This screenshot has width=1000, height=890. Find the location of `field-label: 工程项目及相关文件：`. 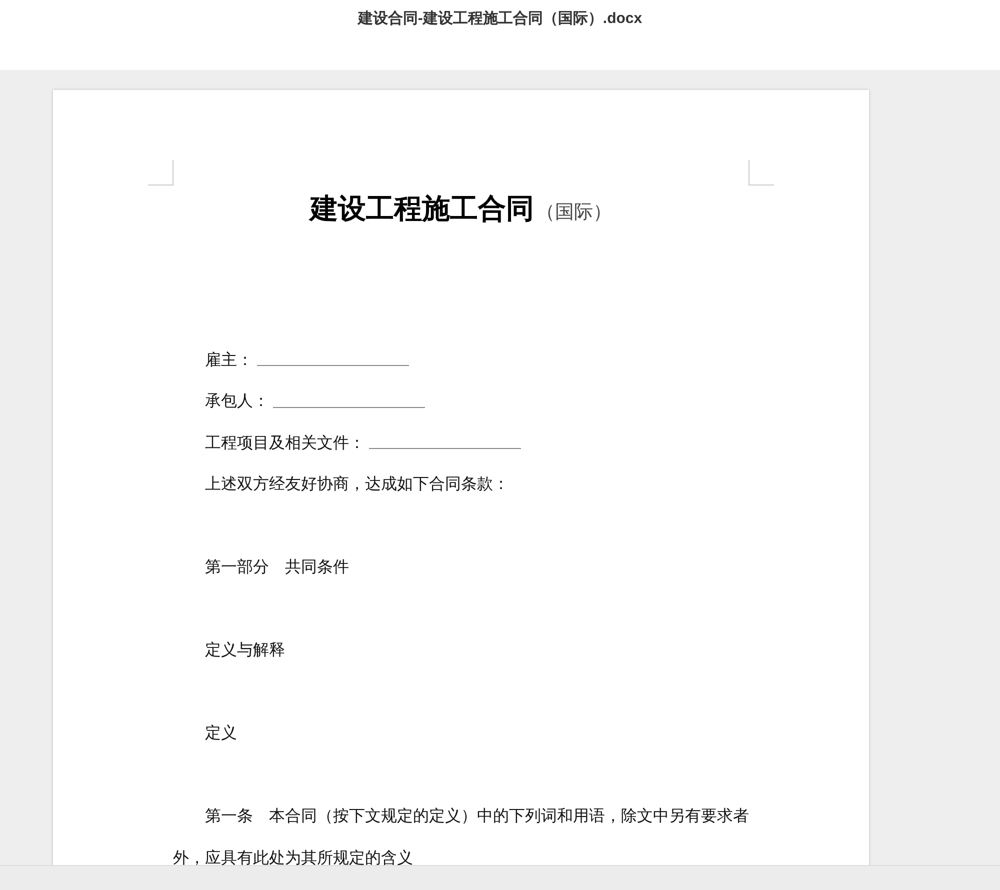

field-label: 工程项目及相关文件： is located at coordinates (285, 443).